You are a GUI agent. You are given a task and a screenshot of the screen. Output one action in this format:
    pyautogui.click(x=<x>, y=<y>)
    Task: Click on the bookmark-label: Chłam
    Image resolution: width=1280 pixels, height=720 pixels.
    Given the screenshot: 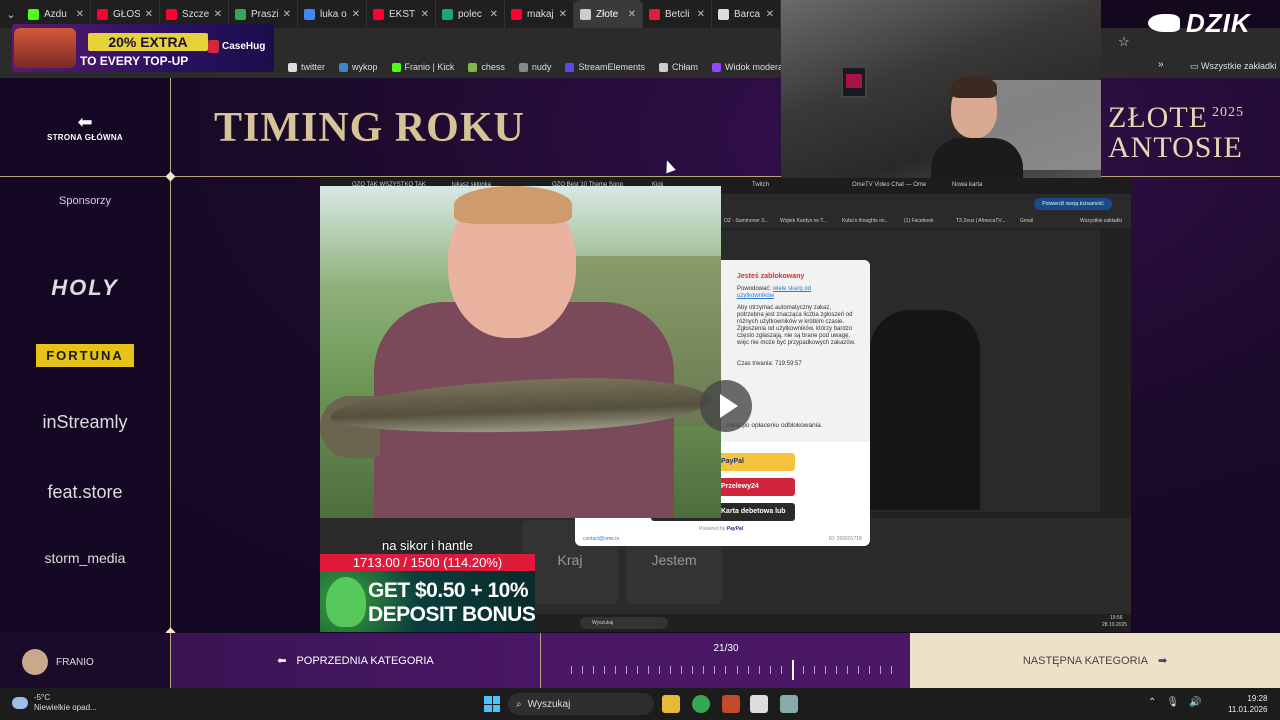 What is the action you would take?
    pyautogui.click(x=684, y=67)
    